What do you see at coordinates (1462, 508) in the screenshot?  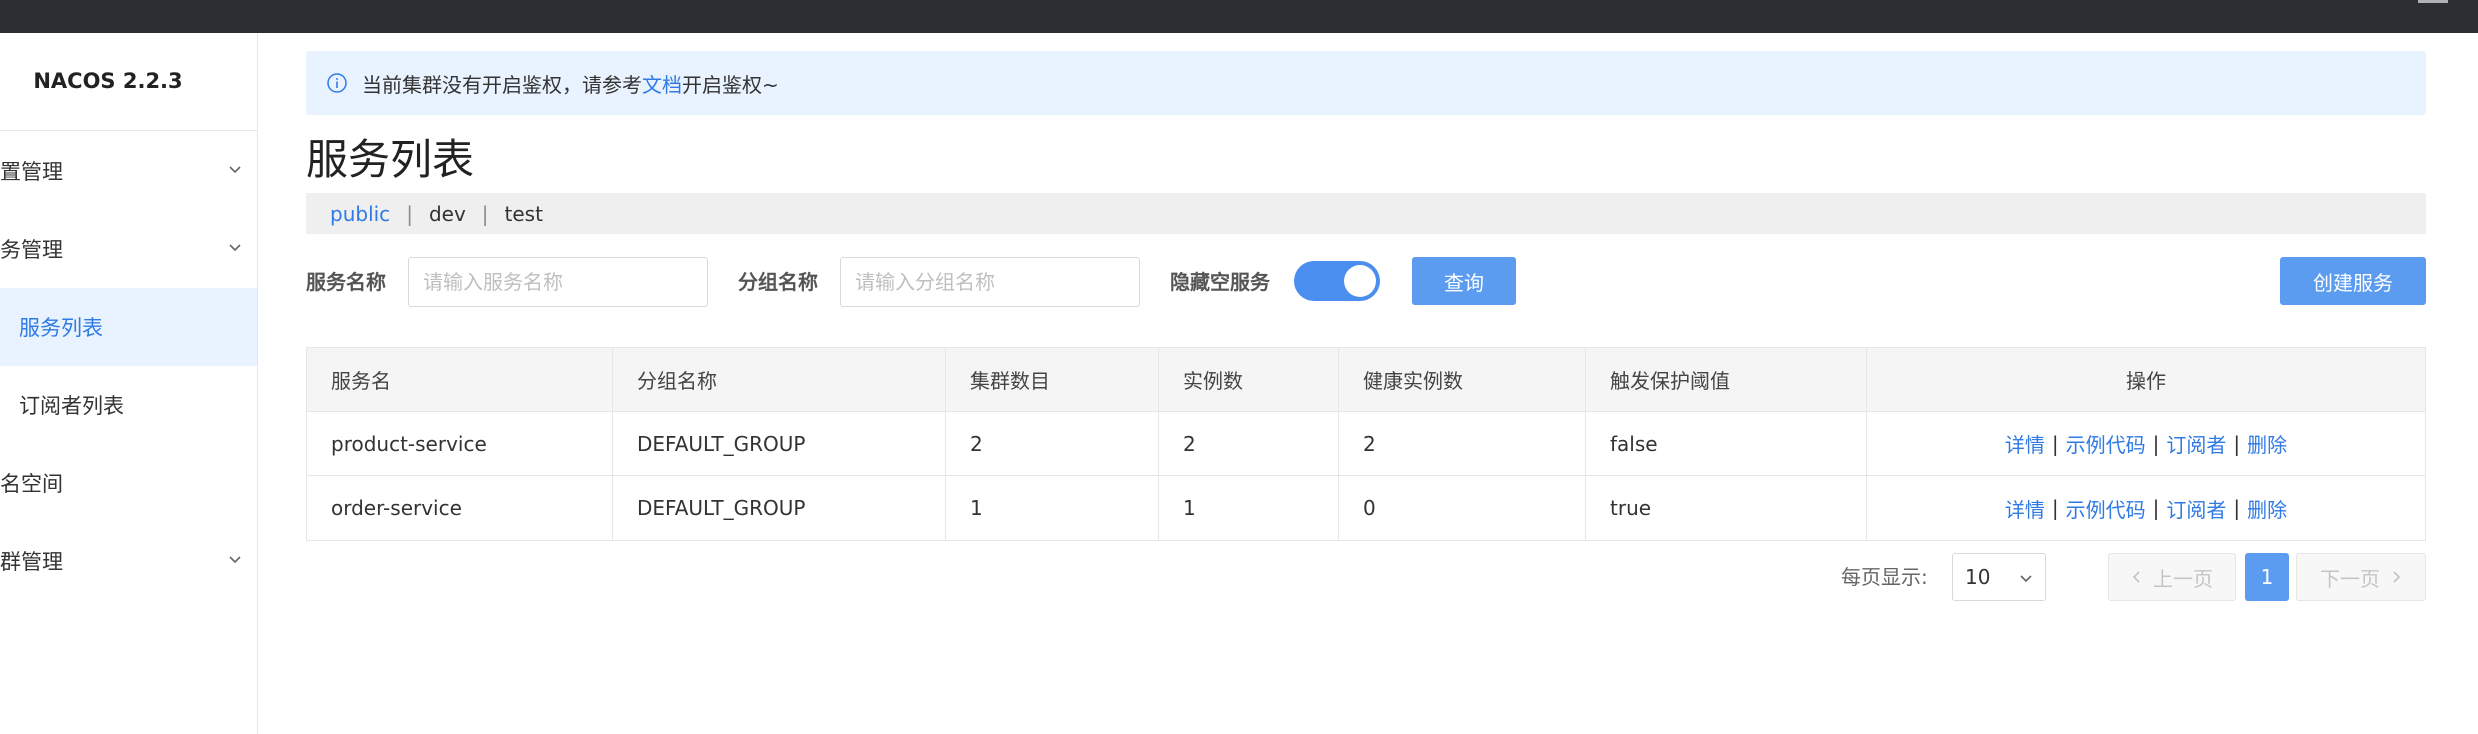 I see `healthy-count-cell: 0` at bounding box center [1462, 508].